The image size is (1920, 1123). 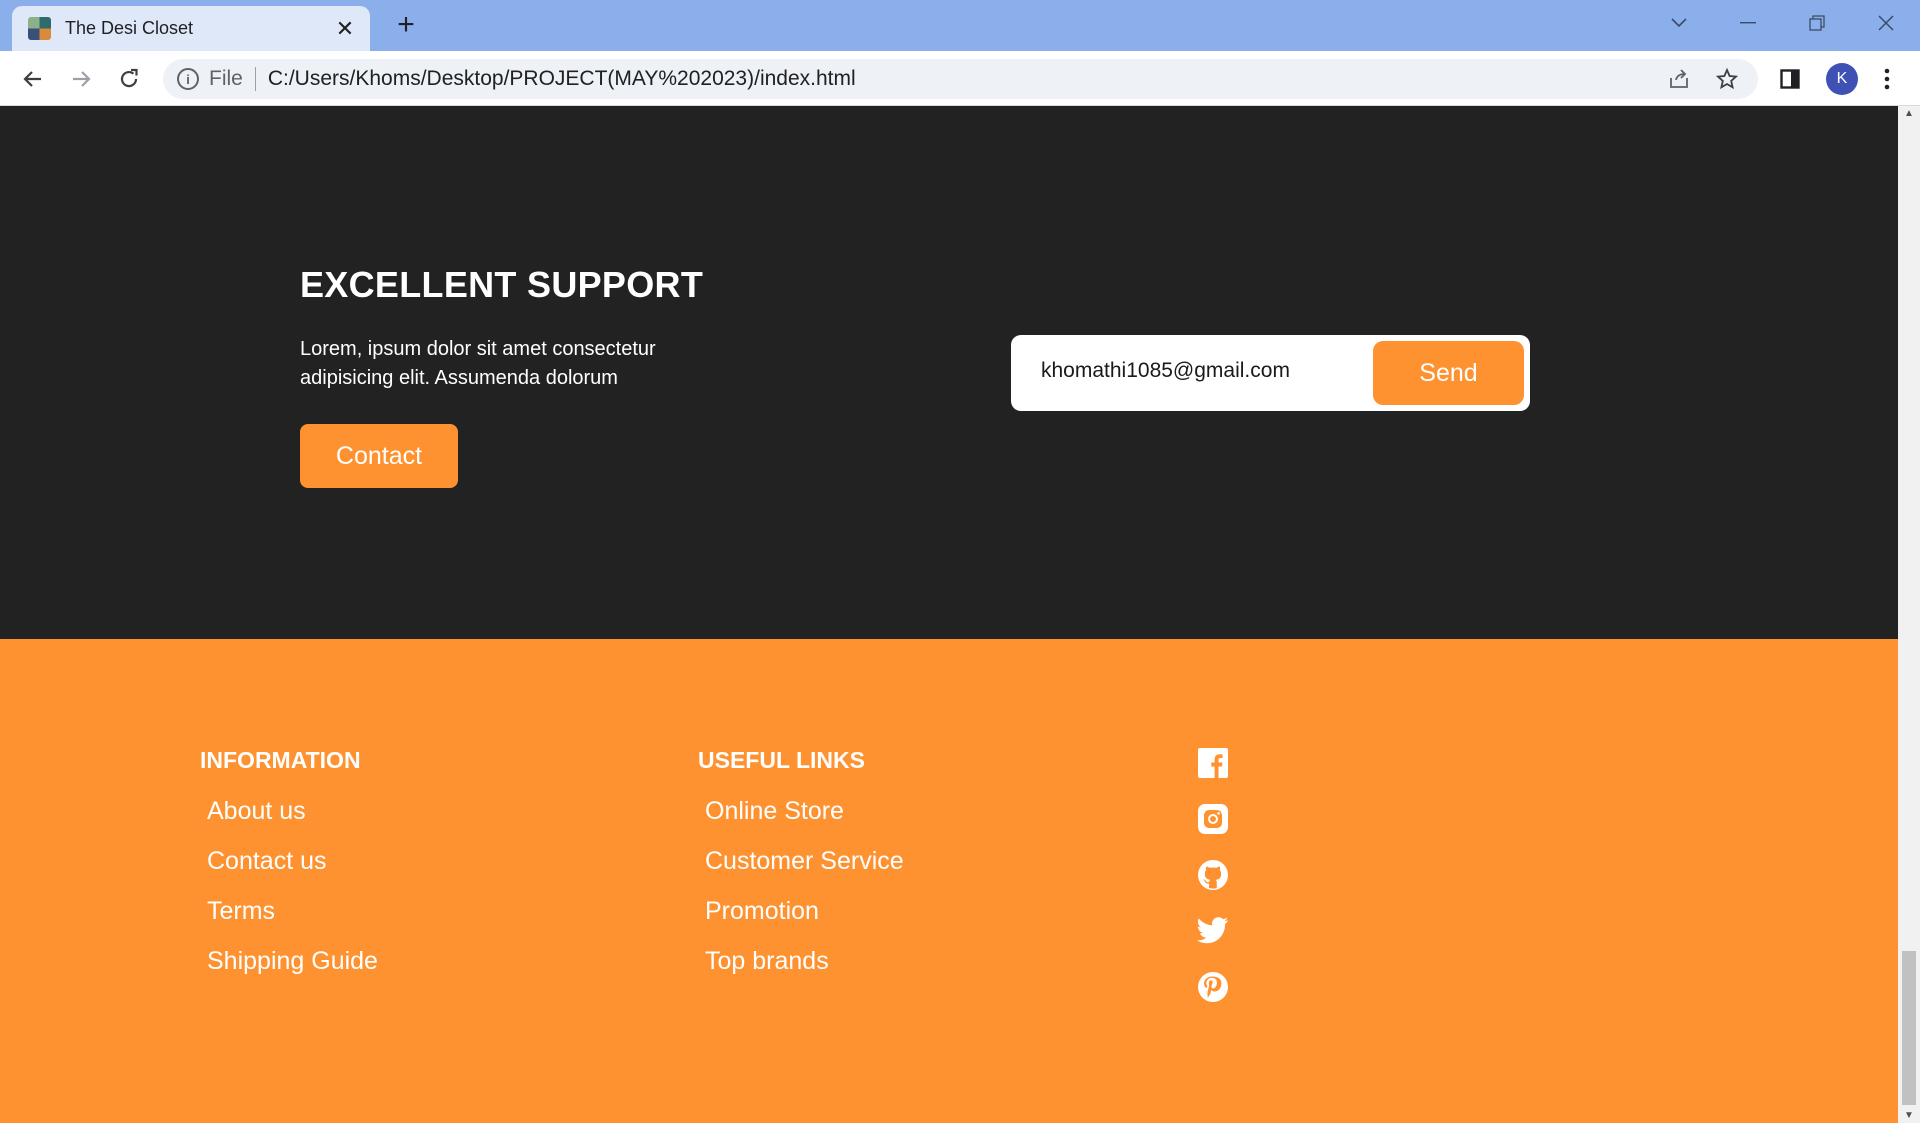 What do you see at coordinates (129, 28) in the screenshot?
I see `tab-title: The Desi Closet` at bounding box center [129, 28].